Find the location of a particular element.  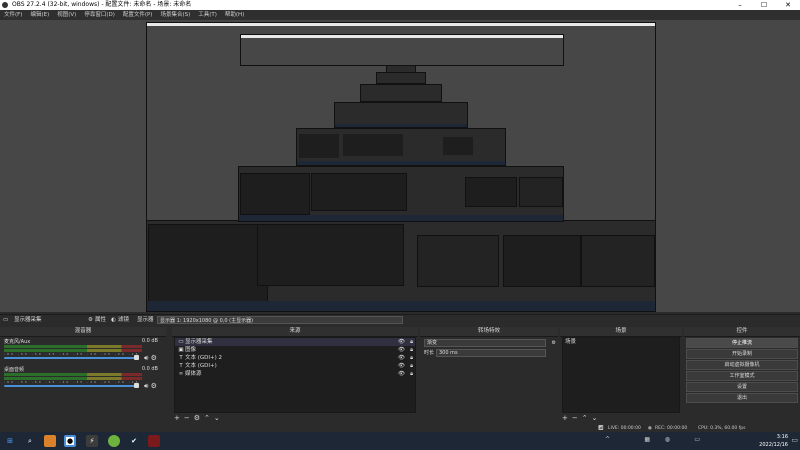

source-item: ∞ 媒体源 👁︎ 🔒︎ is located at coordinates (295, 374).